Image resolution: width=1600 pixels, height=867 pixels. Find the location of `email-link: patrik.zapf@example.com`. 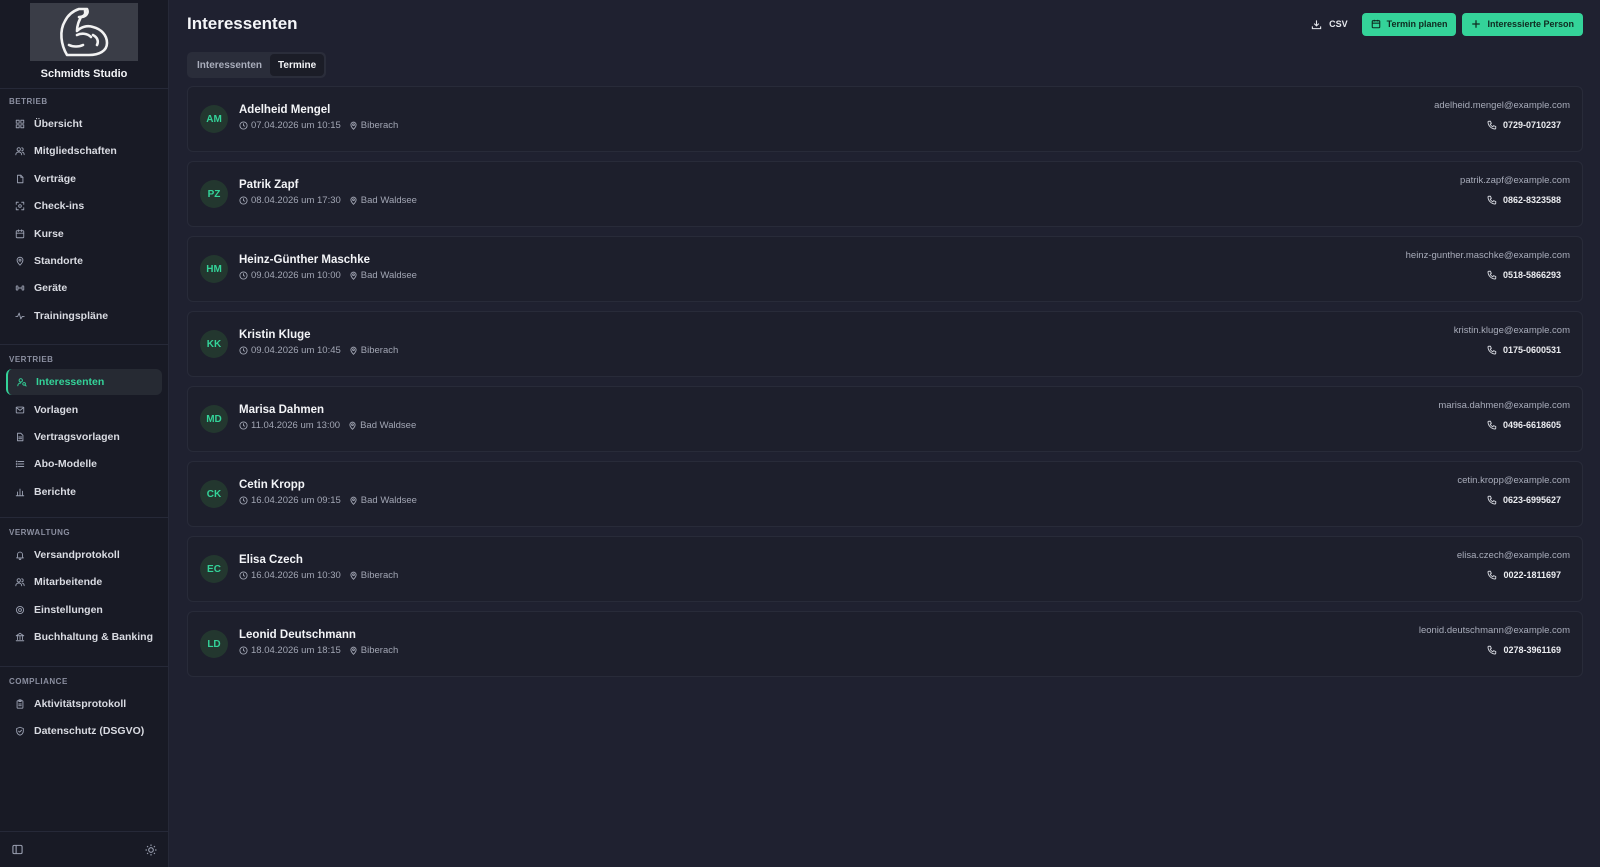

email-link: patrik.zapf@example.com is located at coordinates (1515, 180).